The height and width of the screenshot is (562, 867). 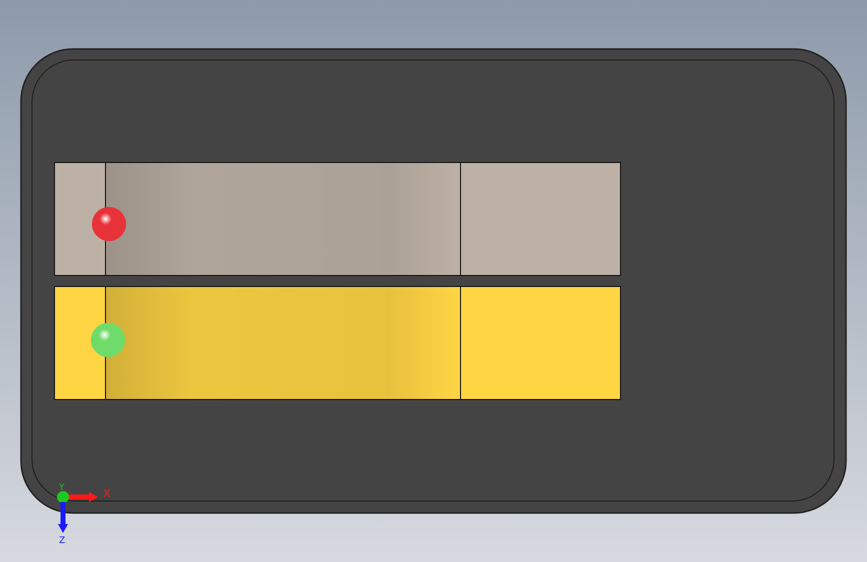 I want to click on axis-label: Z, so click(x=62, y=541).